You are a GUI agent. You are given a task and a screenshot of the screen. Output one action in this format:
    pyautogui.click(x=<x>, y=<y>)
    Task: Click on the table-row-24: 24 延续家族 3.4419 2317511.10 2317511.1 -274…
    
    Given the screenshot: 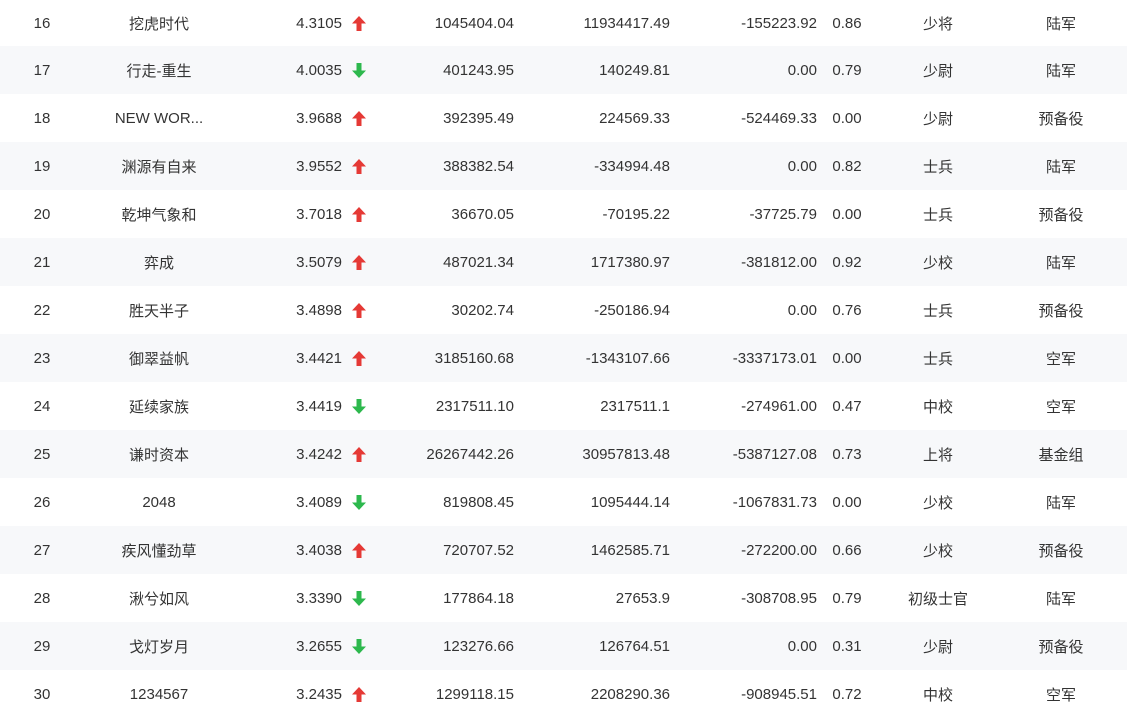 What is the action you would take?
    pyautogui.click(x=563, y=406)
    